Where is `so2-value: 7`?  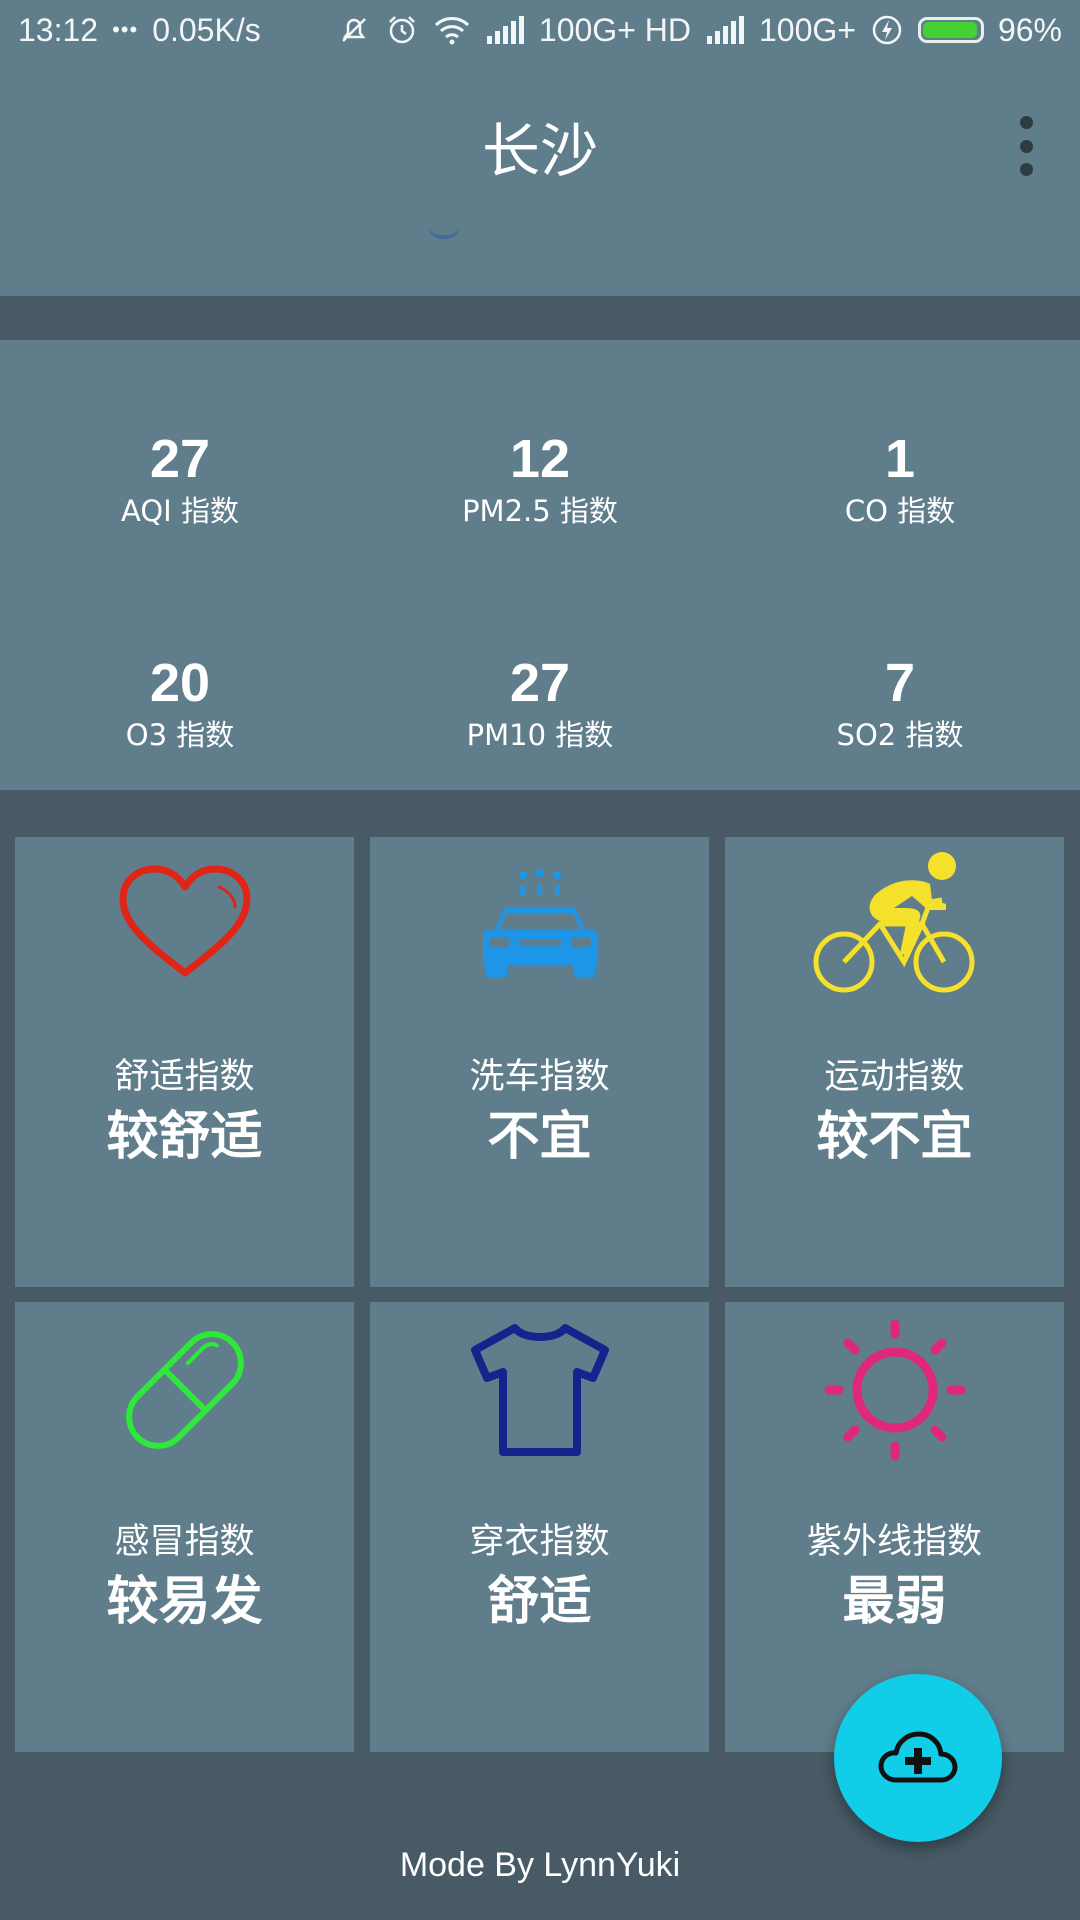
so2-value: 7 is located at coordinates (900, 683).